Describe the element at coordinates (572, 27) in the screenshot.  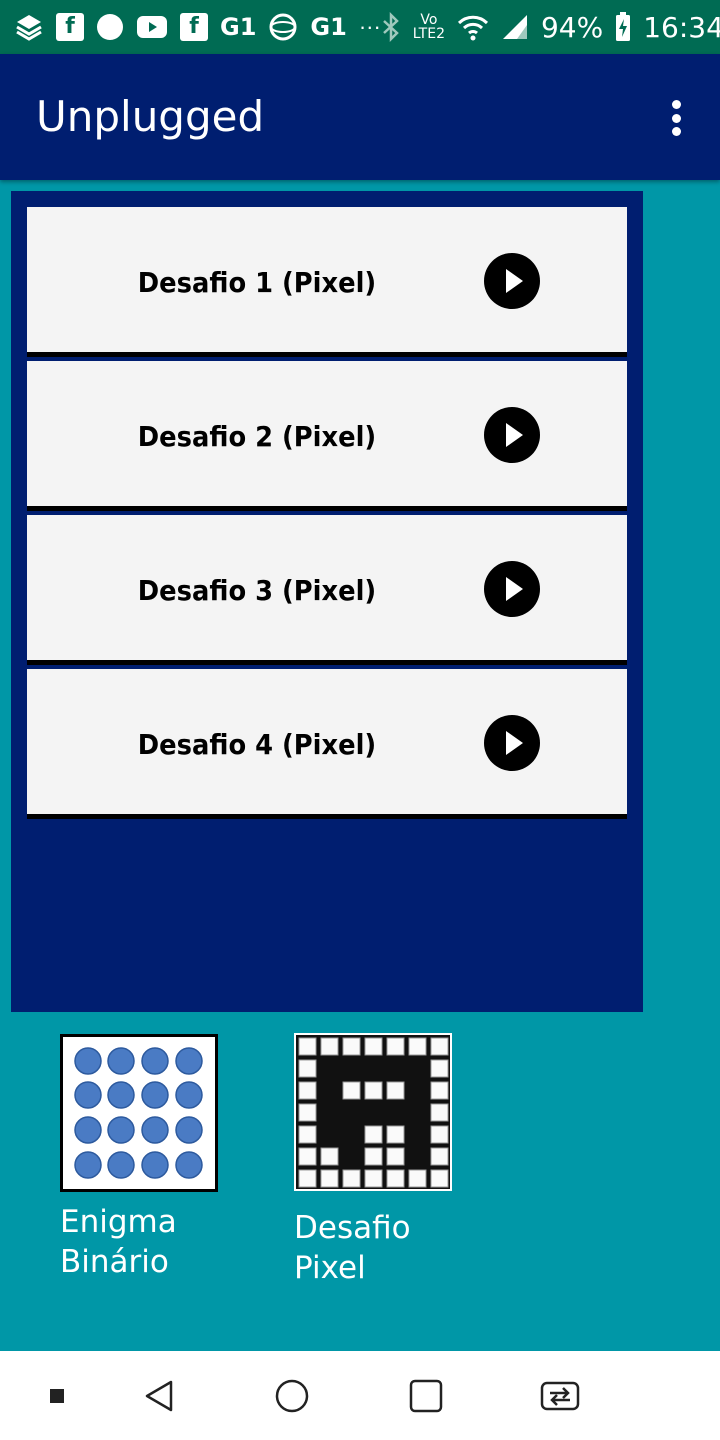
I see `battery-percent: 94%` at that location.